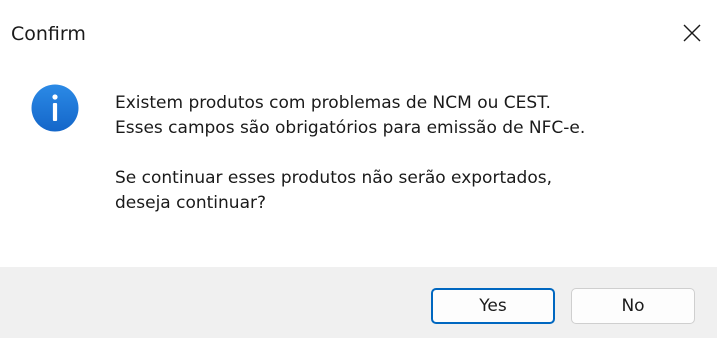  I want to click on window-title: Confirm, so click(48, 34).